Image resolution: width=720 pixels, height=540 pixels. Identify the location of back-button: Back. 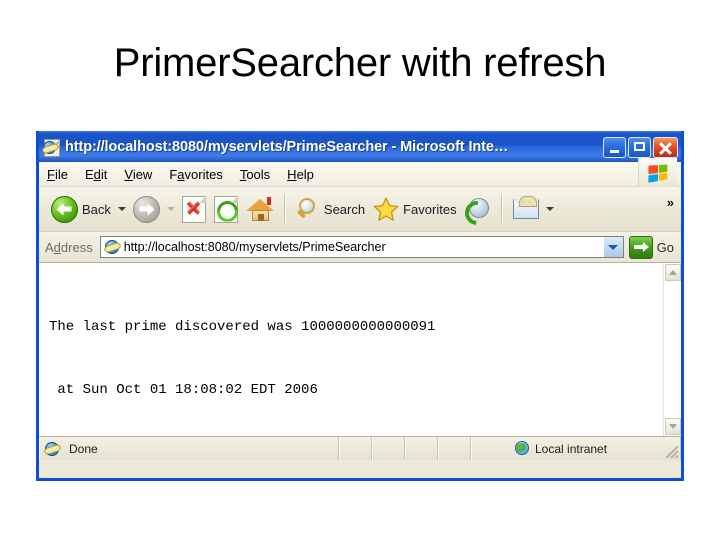
(81, 209).